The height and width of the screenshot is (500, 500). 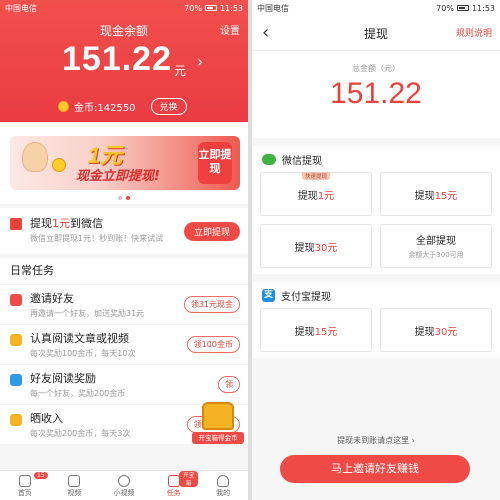 I want to click on notification-badge: 15, so click(x=41, y=475).